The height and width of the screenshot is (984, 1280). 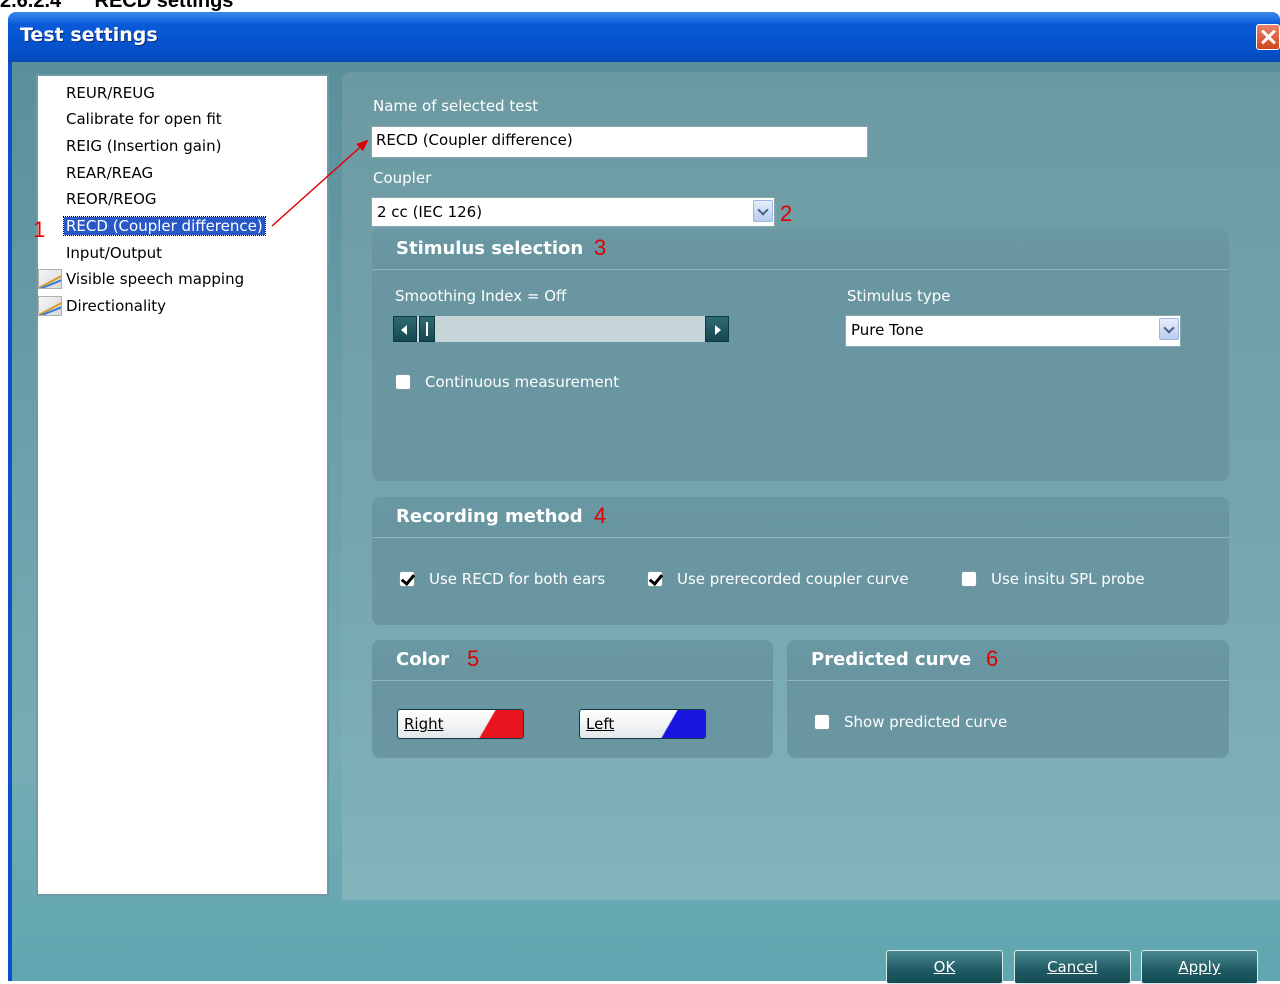 What do you see at coordinates (969, 579) in the screenshot?
I see `insitu-spl-probe-checkbox` at bounding box center [969, 579].